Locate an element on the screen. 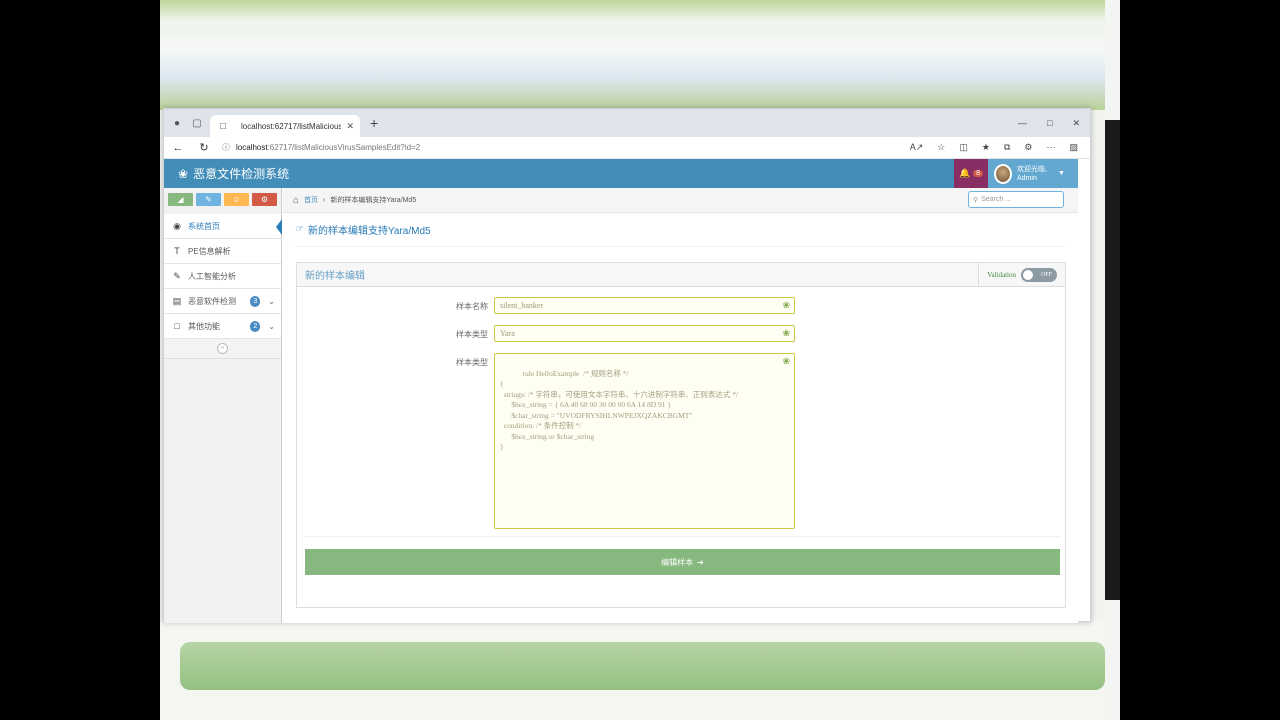  sidebar-item-pe-parse: T PE信息解析 is located at coordinates (222, 251).